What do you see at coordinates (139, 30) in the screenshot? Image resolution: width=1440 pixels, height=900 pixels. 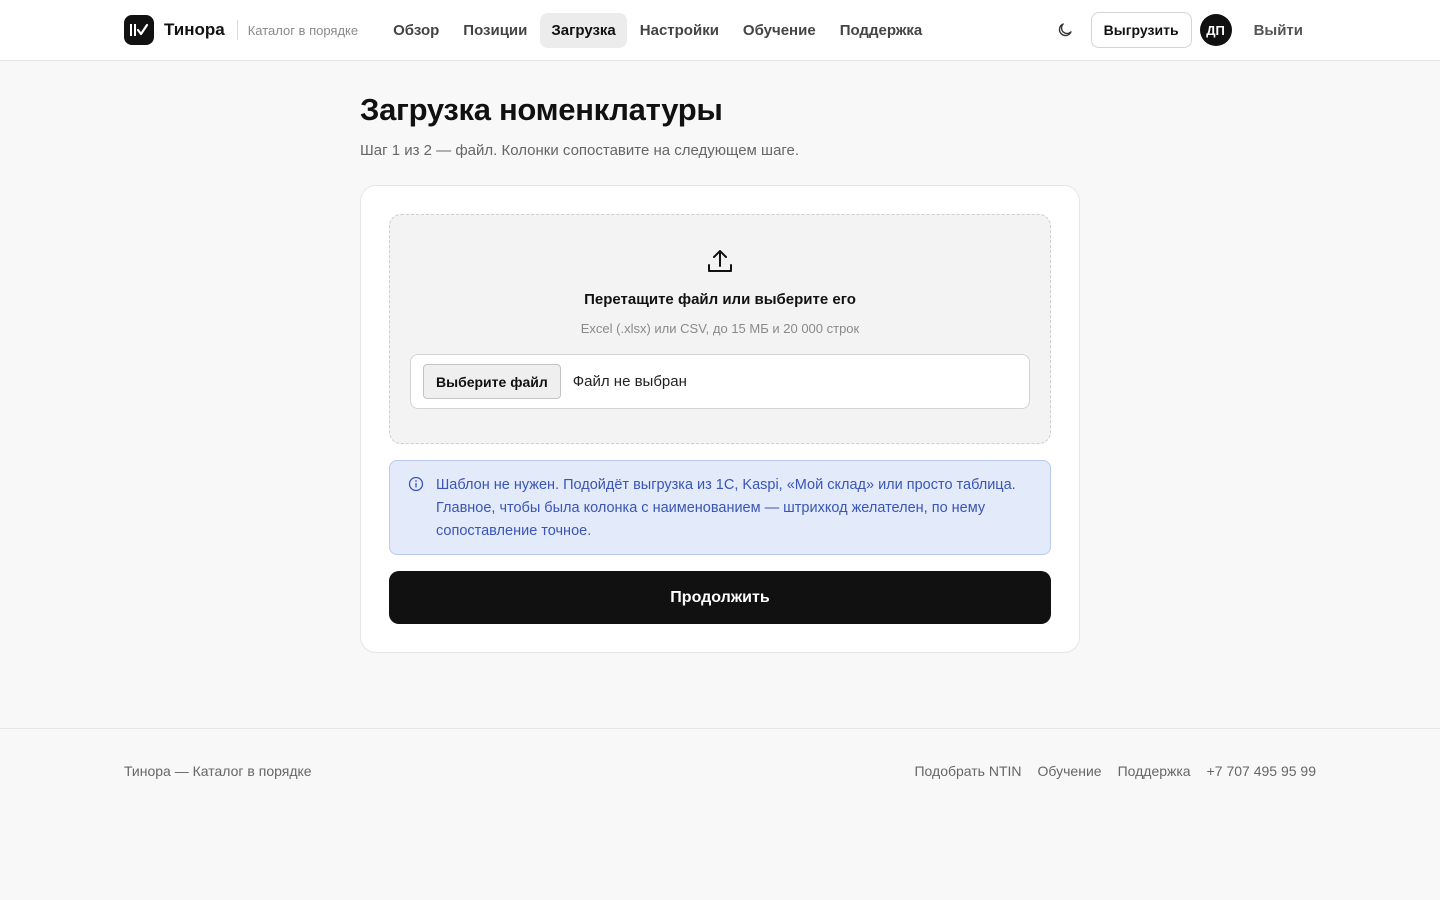 I see `logo-icon` at bounding box center [139, 30].